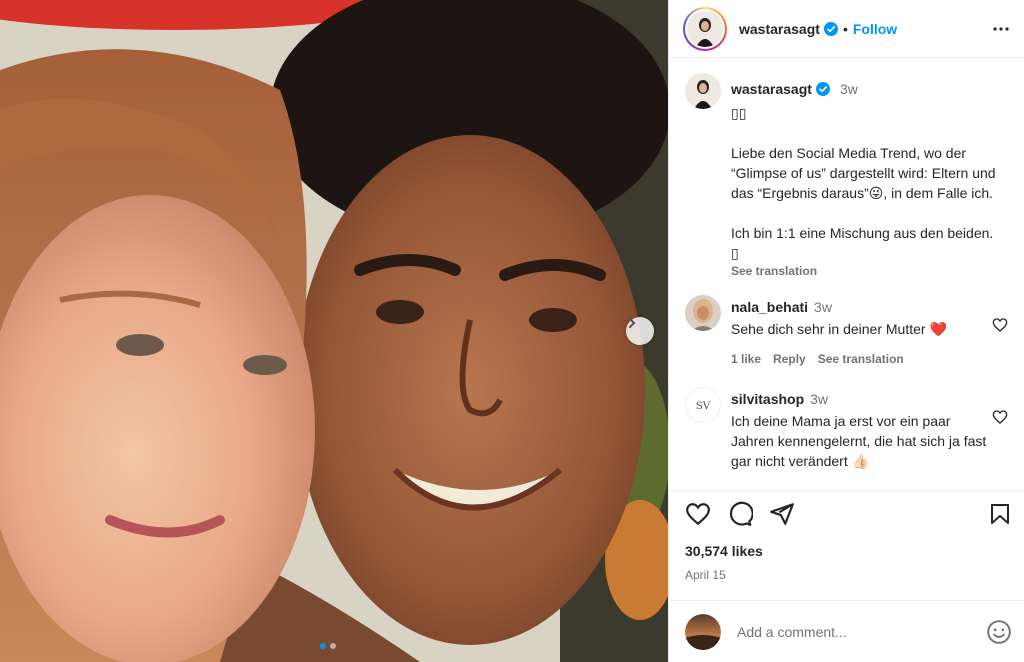 This screenshot has width=1024, height=662. I want to click on commenter-avatar, so click(703, 313).